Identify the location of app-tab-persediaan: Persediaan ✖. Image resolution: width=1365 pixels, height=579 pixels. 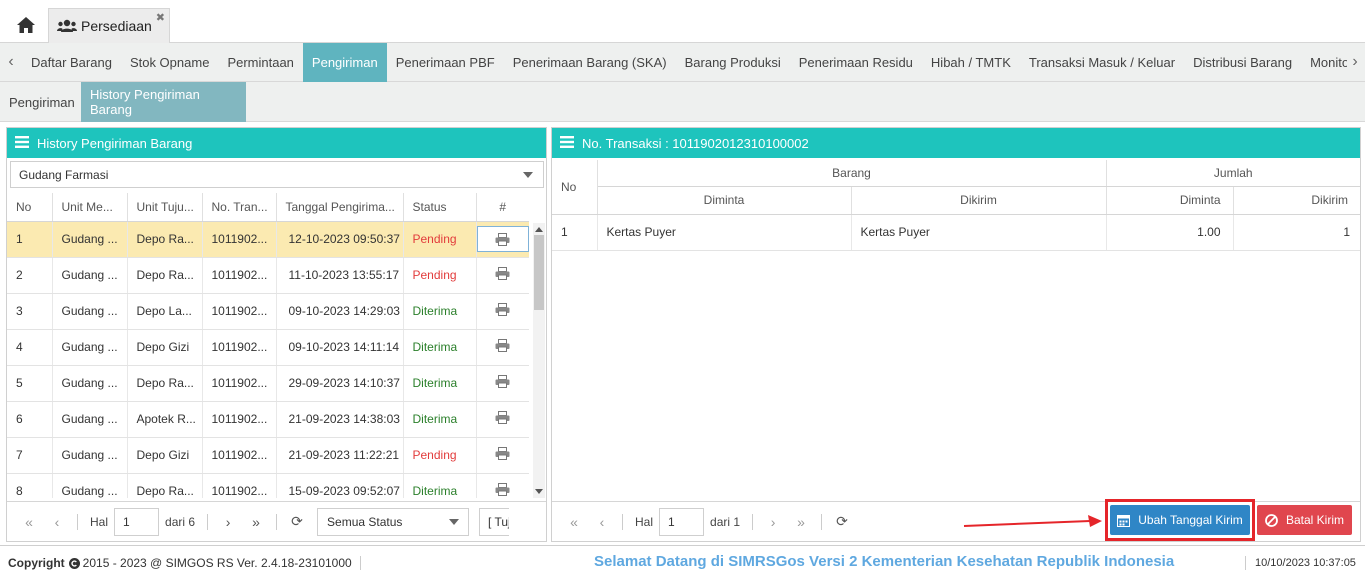
(109, 25).